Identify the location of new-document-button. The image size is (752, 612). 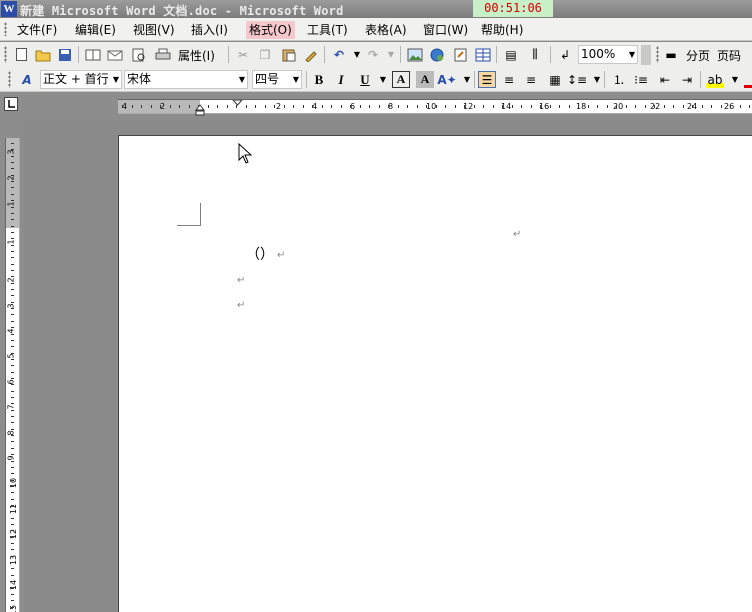
(21, 54).